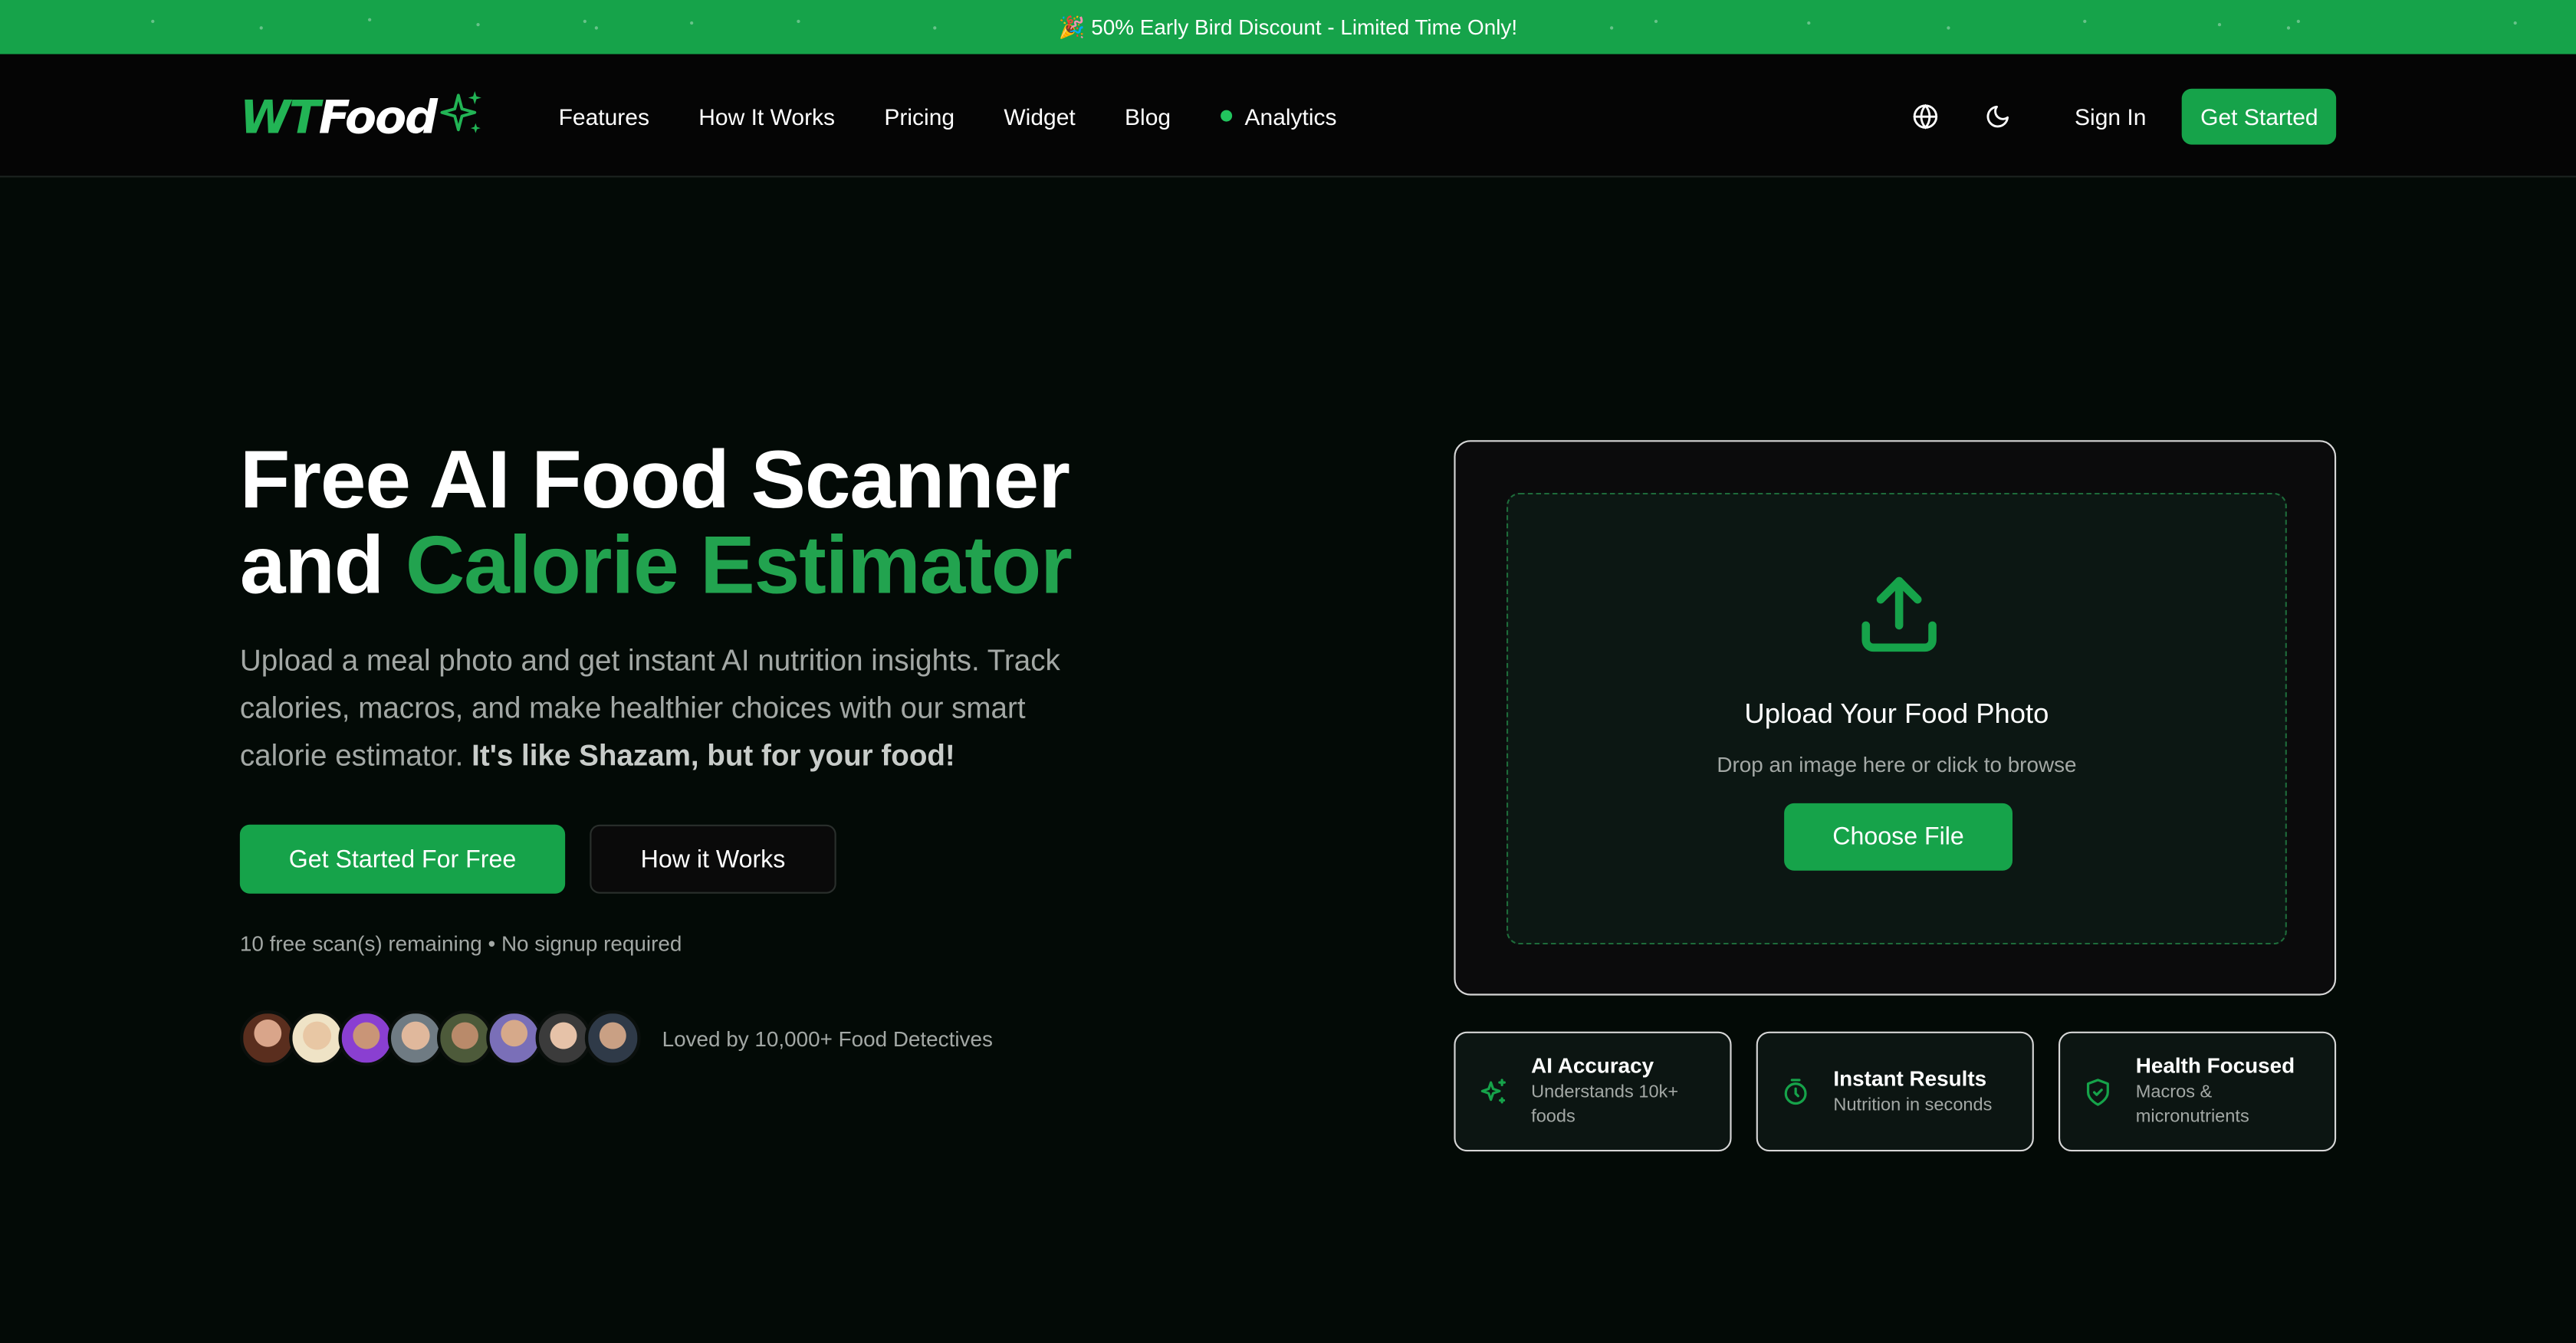 This screenshot has height=1343, width=2576. I want to click on nav-link-analytics: Analytics, so click(1279, 116).